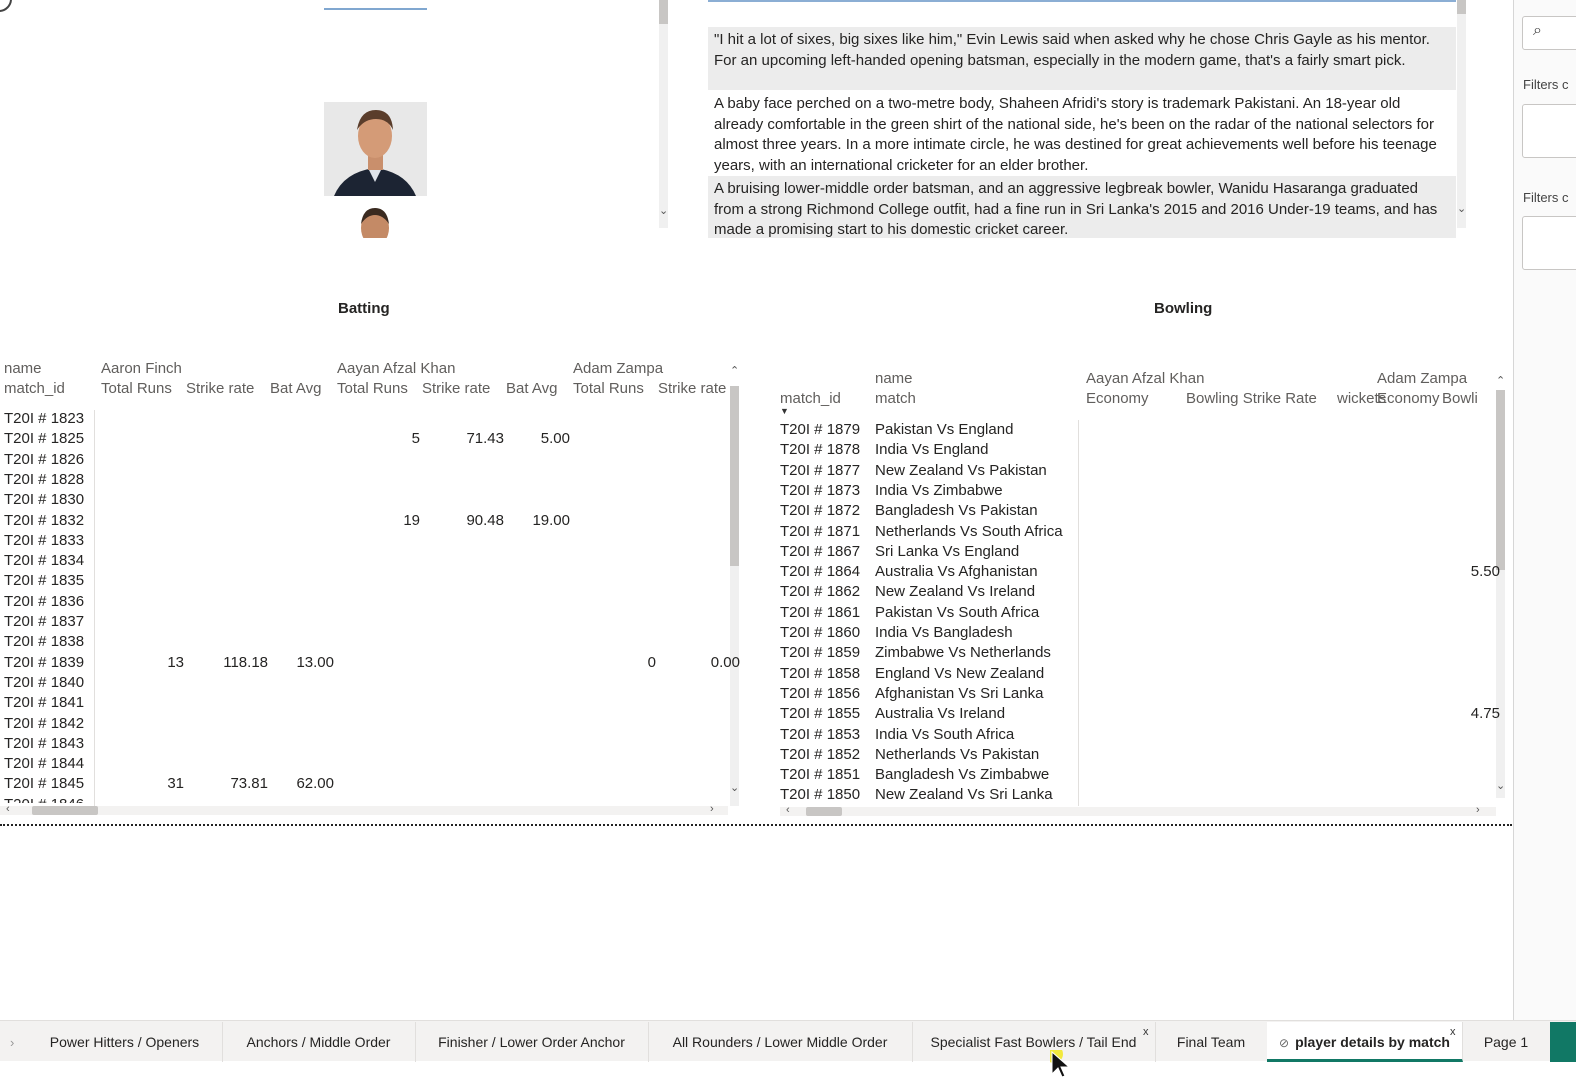 This screenshot has width=1576, height=1084. Describe the element at coordinates (1284, 1043) in the screenshot. I see `hidden-page-icon: ⊘` at that location.